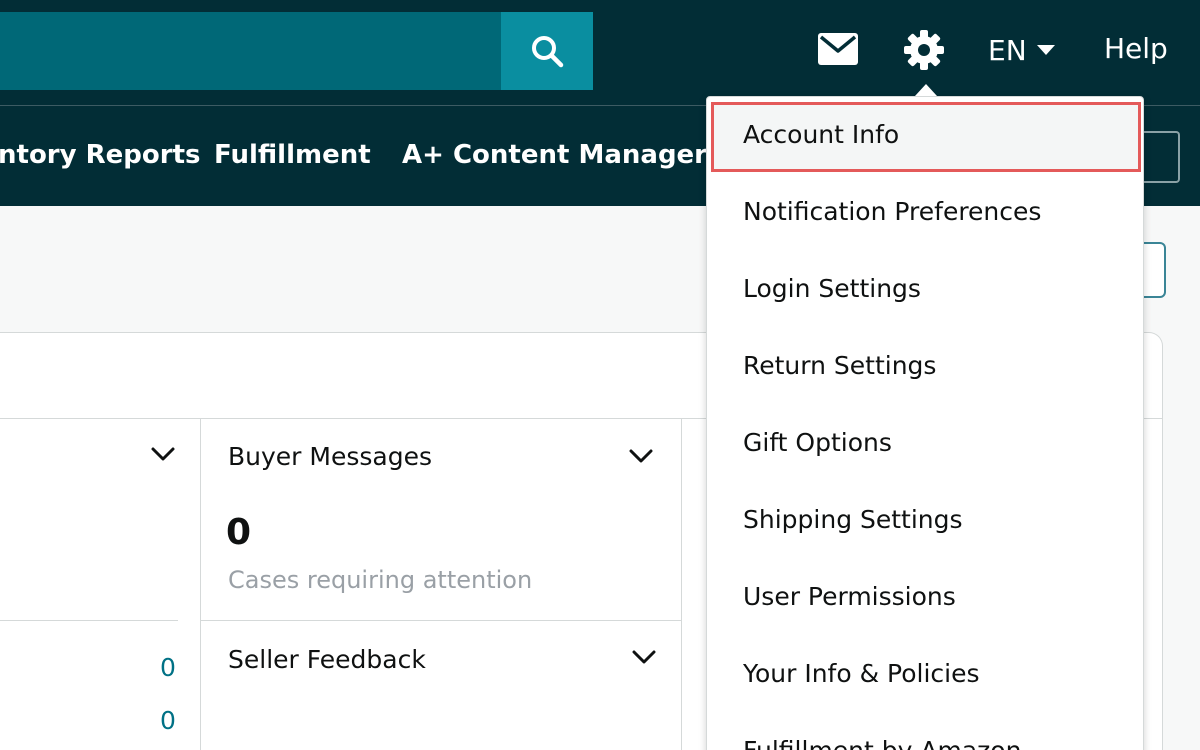 The width and height of the screenshot is (1200, 750). I want to click on search-input, so click(250, 51).